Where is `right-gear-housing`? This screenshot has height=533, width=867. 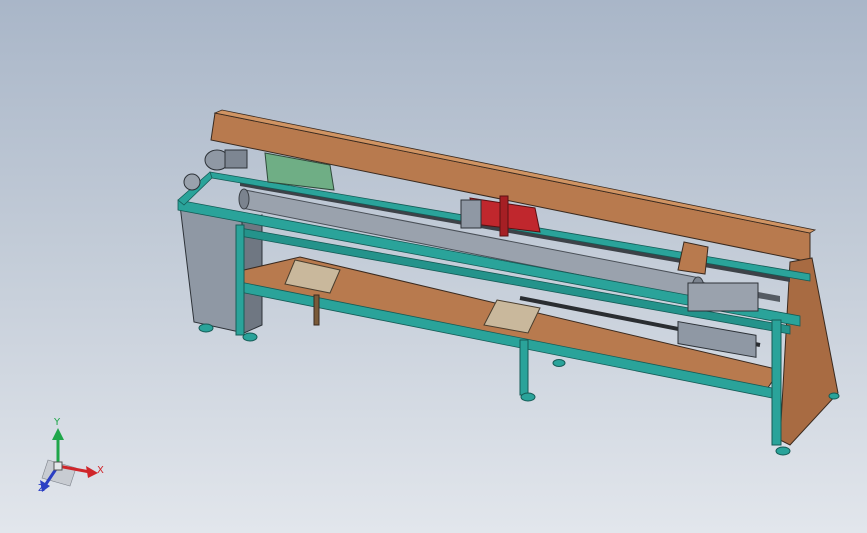
right-gear-housing is located at coordinates (723, 297).